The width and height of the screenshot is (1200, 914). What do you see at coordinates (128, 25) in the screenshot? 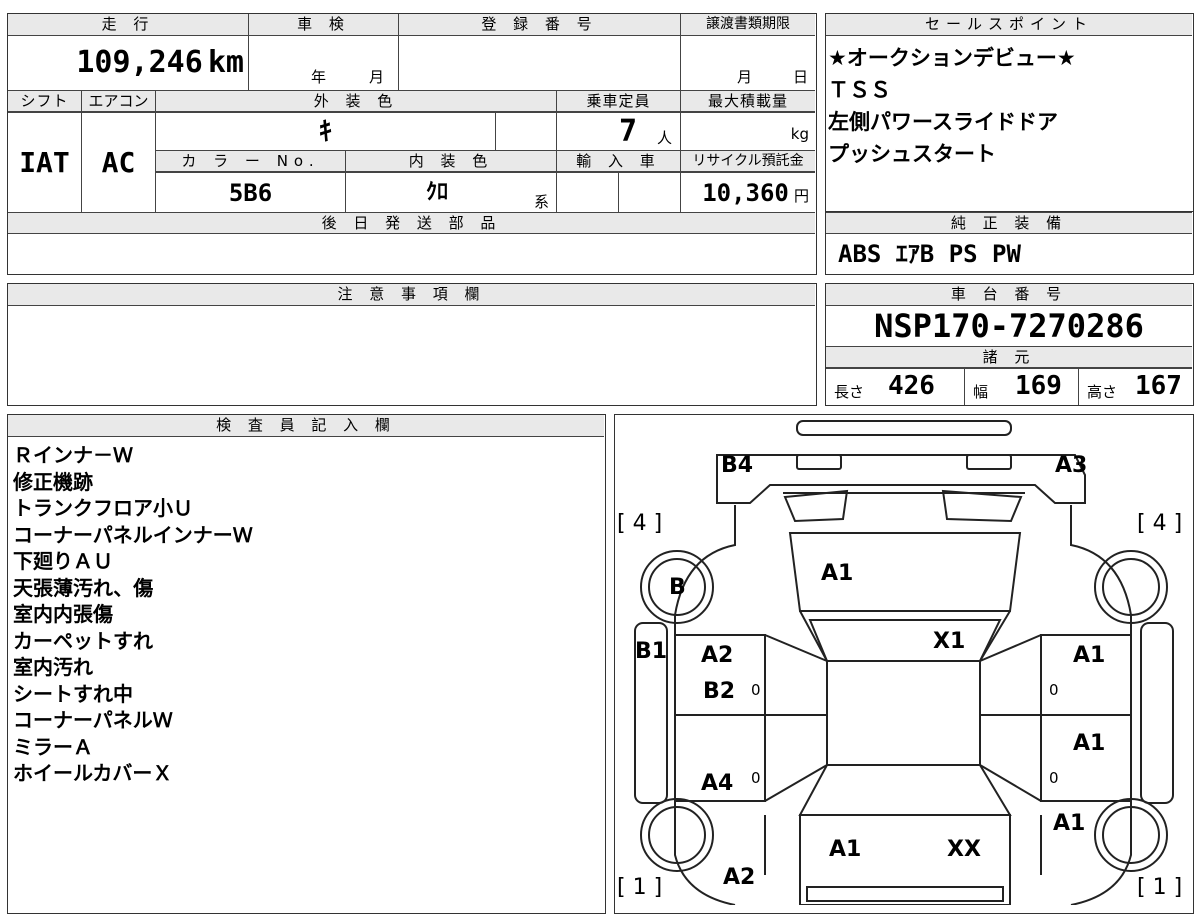
I see `mileage-header: 走 行` at bounding box center [128, 25].